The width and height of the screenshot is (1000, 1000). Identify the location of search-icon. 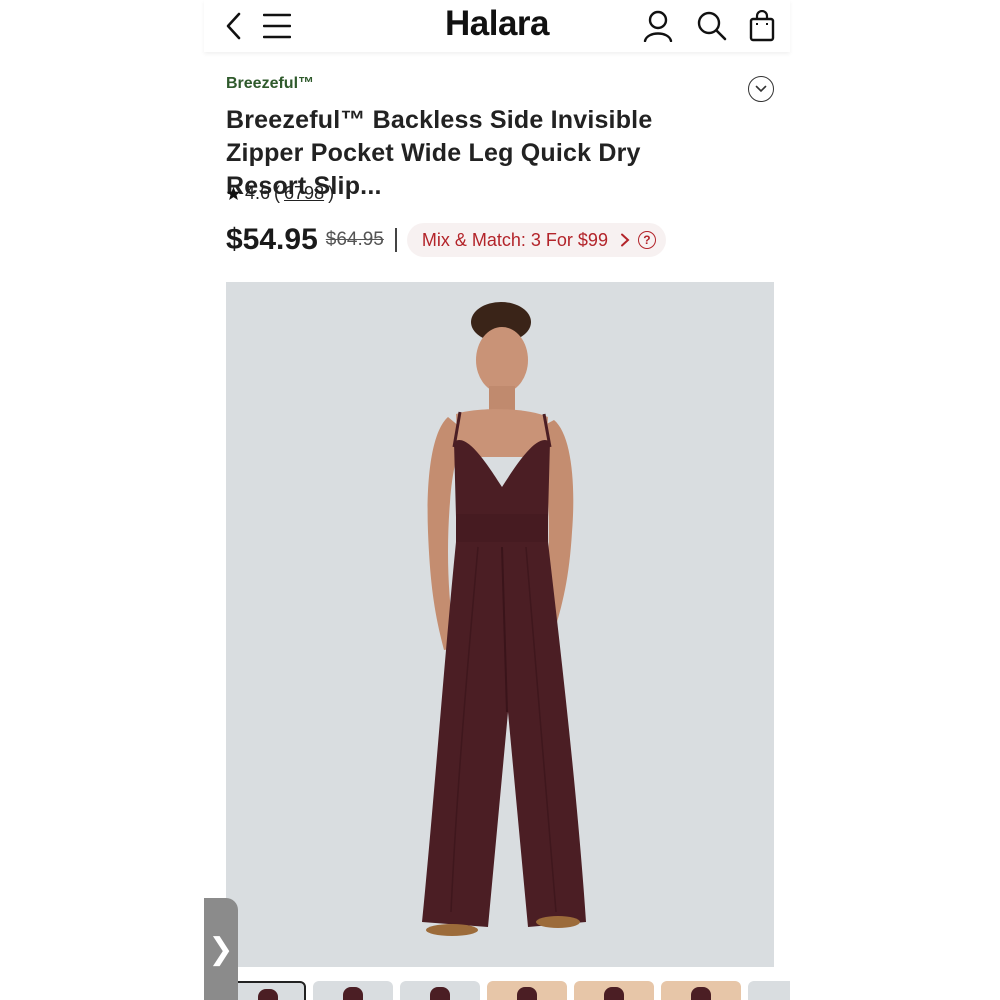
(712, 26).